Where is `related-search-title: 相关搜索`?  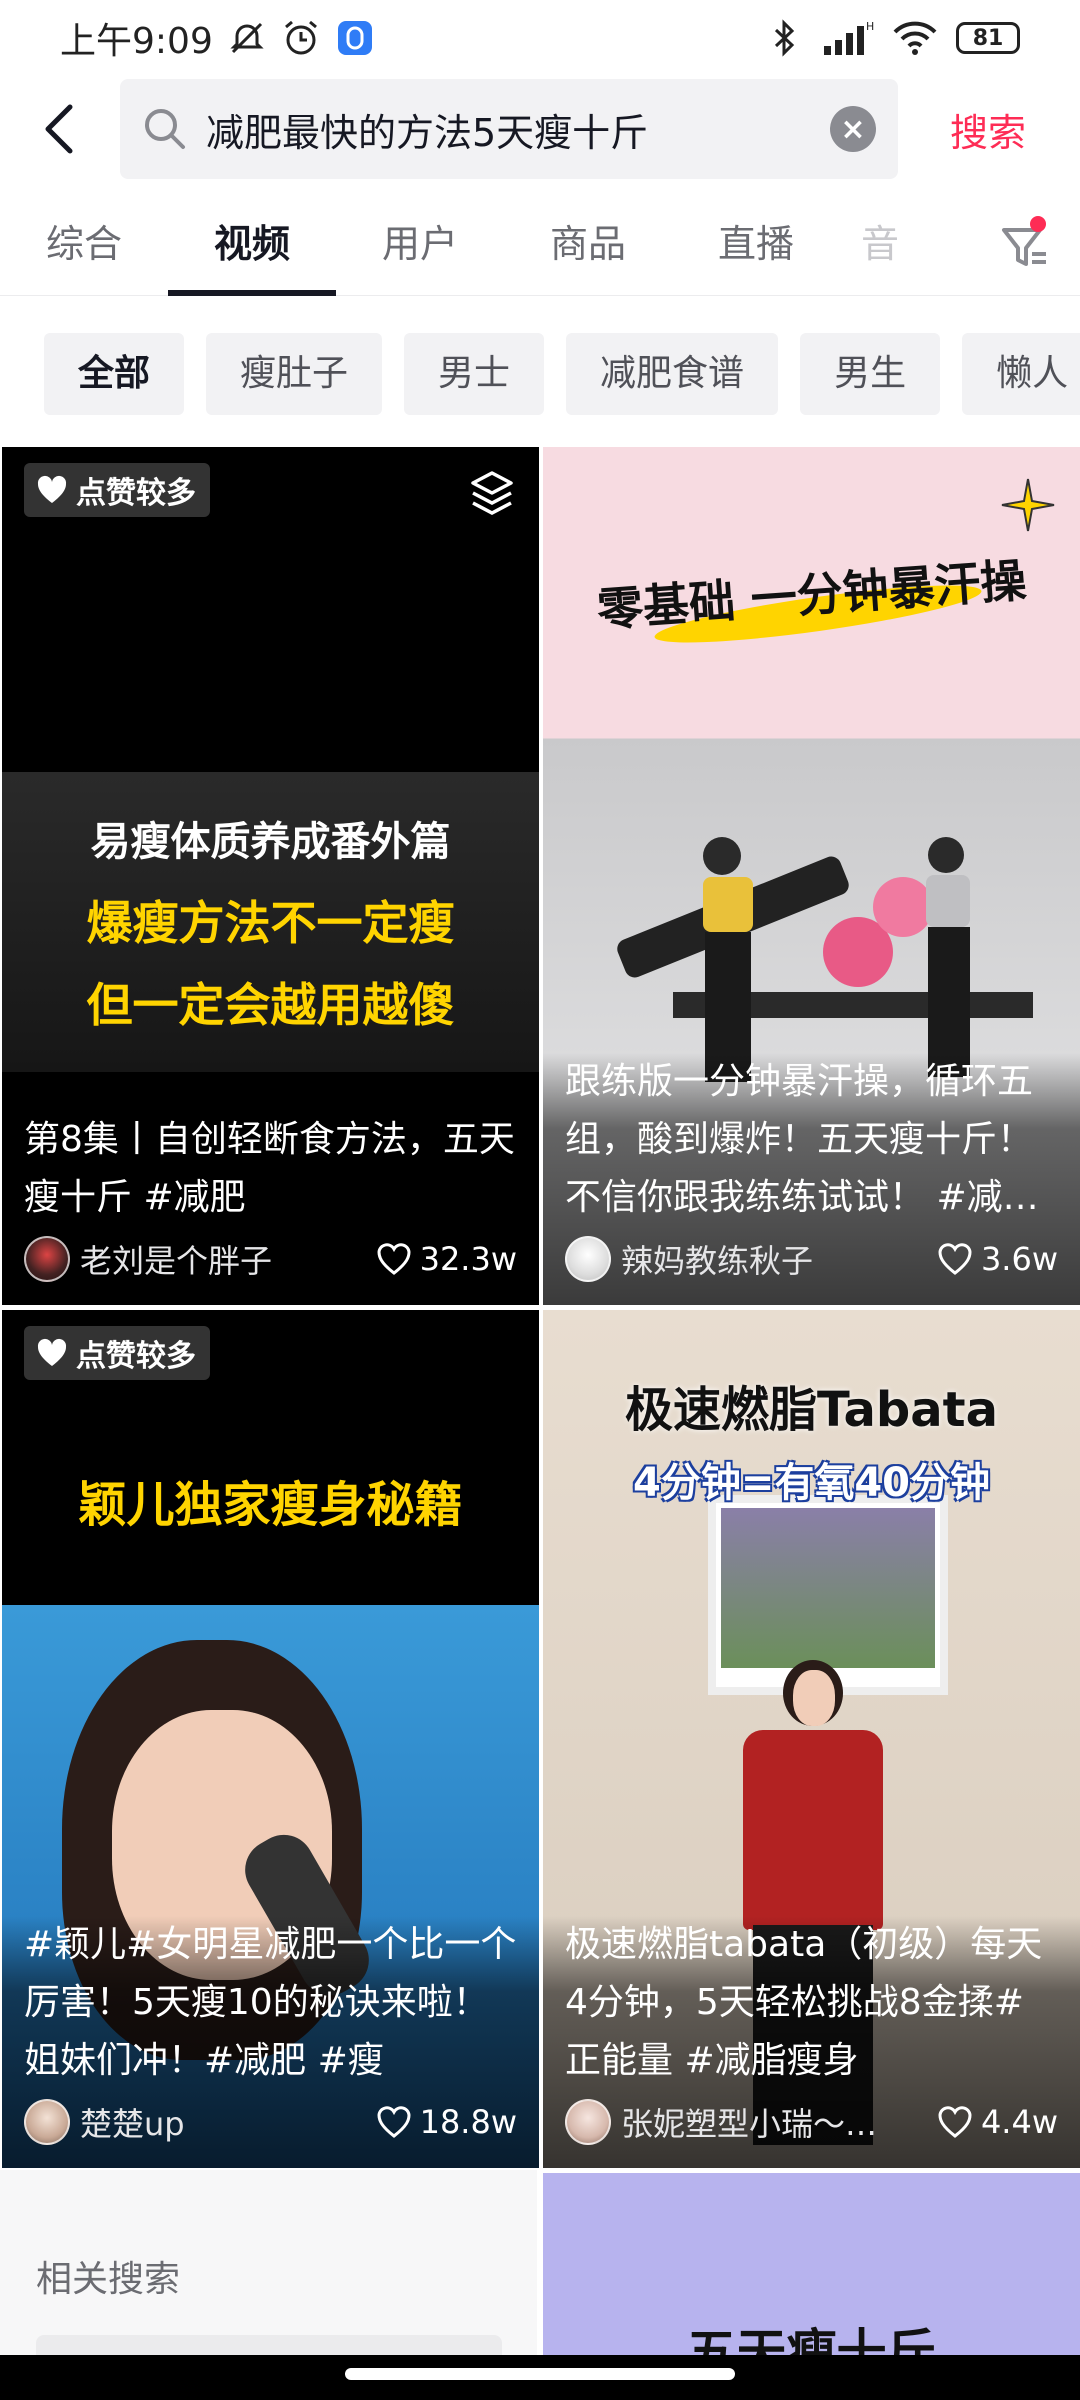
related-search-title: 相关搜索 is located at coordinates (108, 2279).